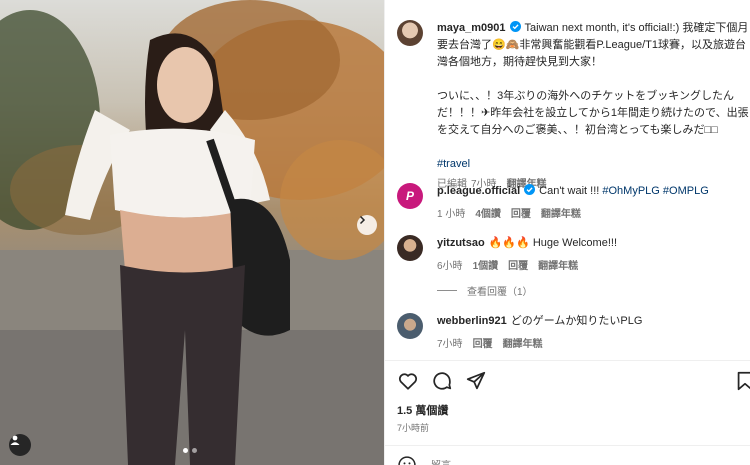  What do you see at coordinates (15, 440) in the screenshot?
I see `user-tag-icon` at bounding box center [15, 440].